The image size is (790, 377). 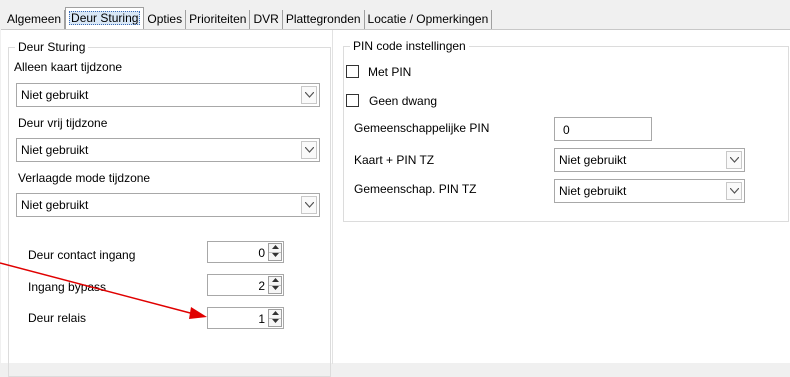 What do you see at coordinates (68, 67) in the screenshot?
I see `card-only-timezone-label: Alleen kaart tijdzone` at bounding box center [68, 67].